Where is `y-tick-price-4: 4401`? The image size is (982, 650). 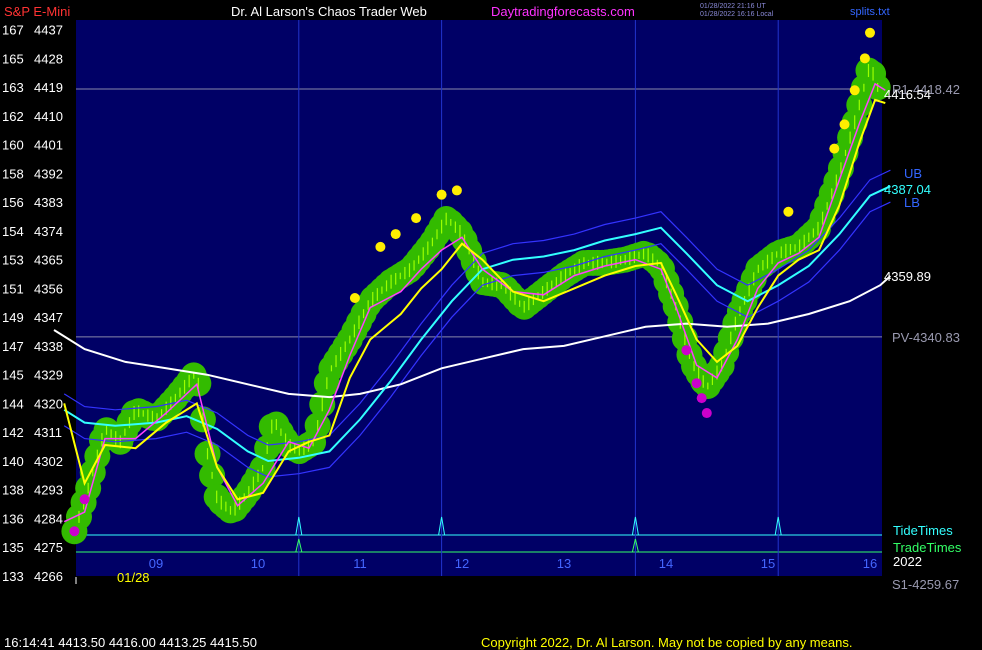
y-tick-price-4: 4401 is located at coordinates (48, 145).